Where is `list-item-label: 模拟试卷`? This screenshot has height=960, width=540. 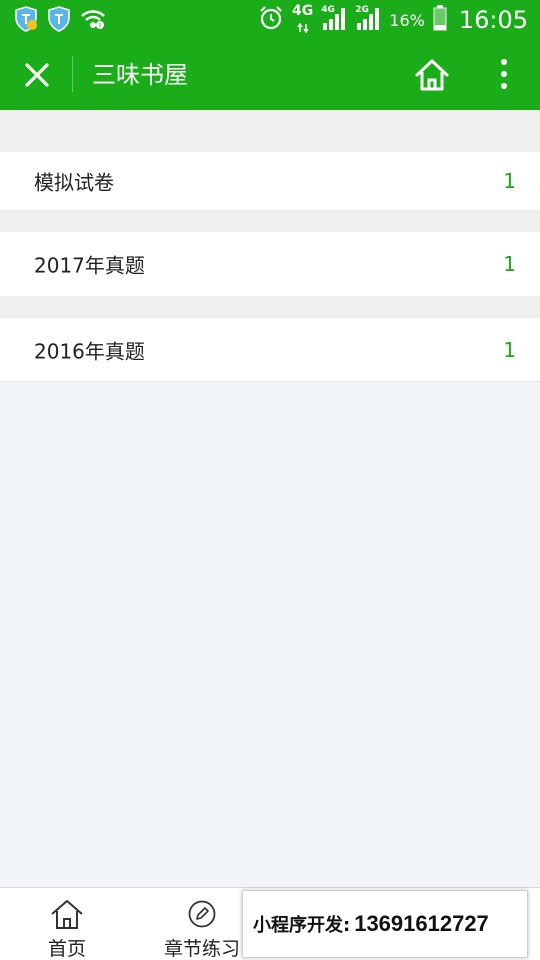 list-item-label: 模拟试卷 is located at coordinates (74, 182).